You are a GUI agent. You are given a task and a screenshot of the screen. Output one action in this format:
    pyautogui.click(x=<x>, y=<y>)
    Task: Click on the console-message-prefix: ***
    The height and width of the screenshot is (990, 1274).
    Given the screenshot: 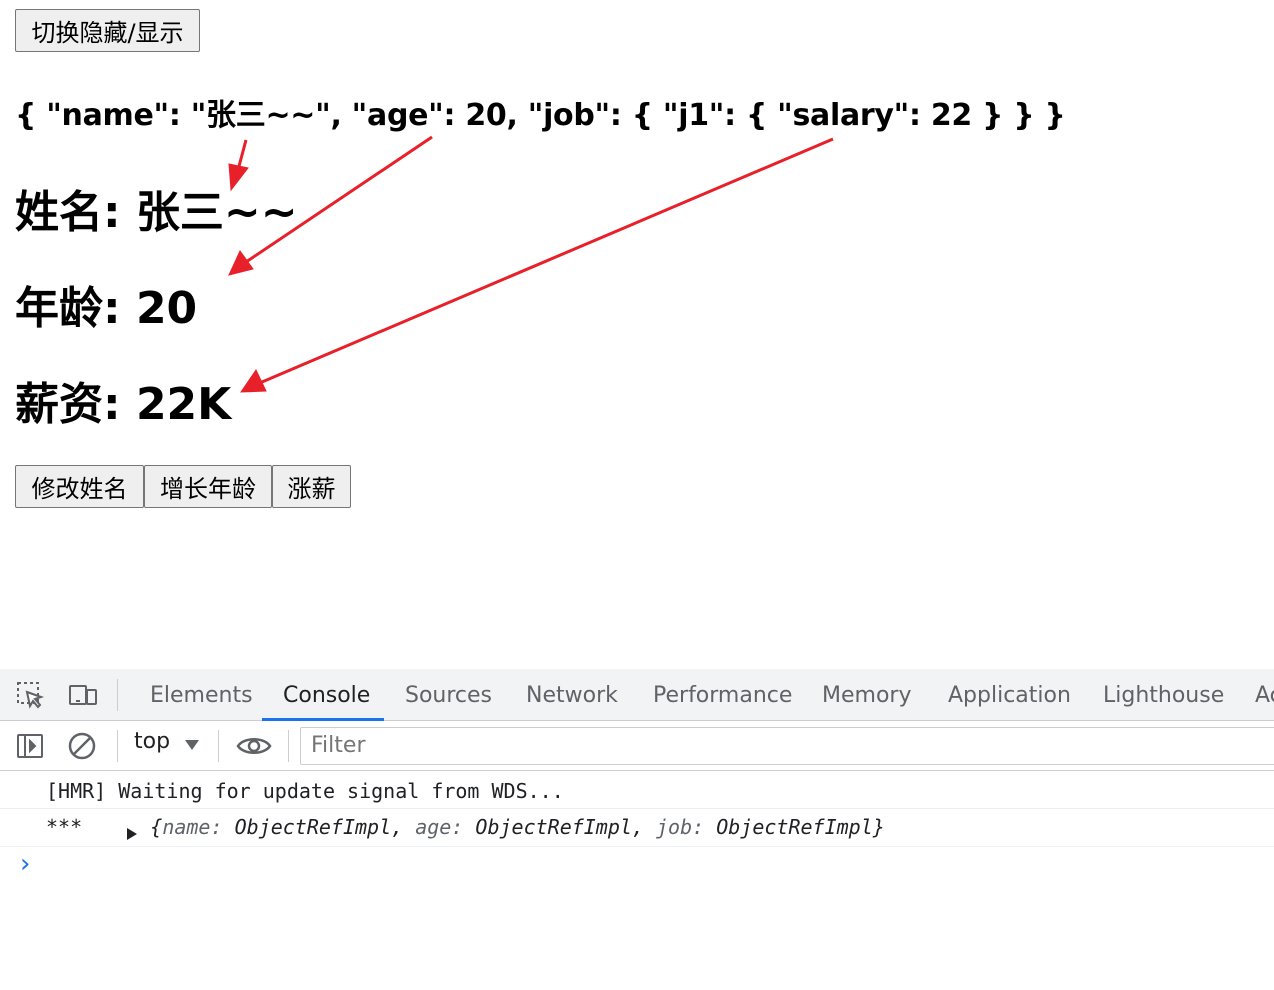 What is the action you would take?
    pyautogui.click(x=64, y=827)
    